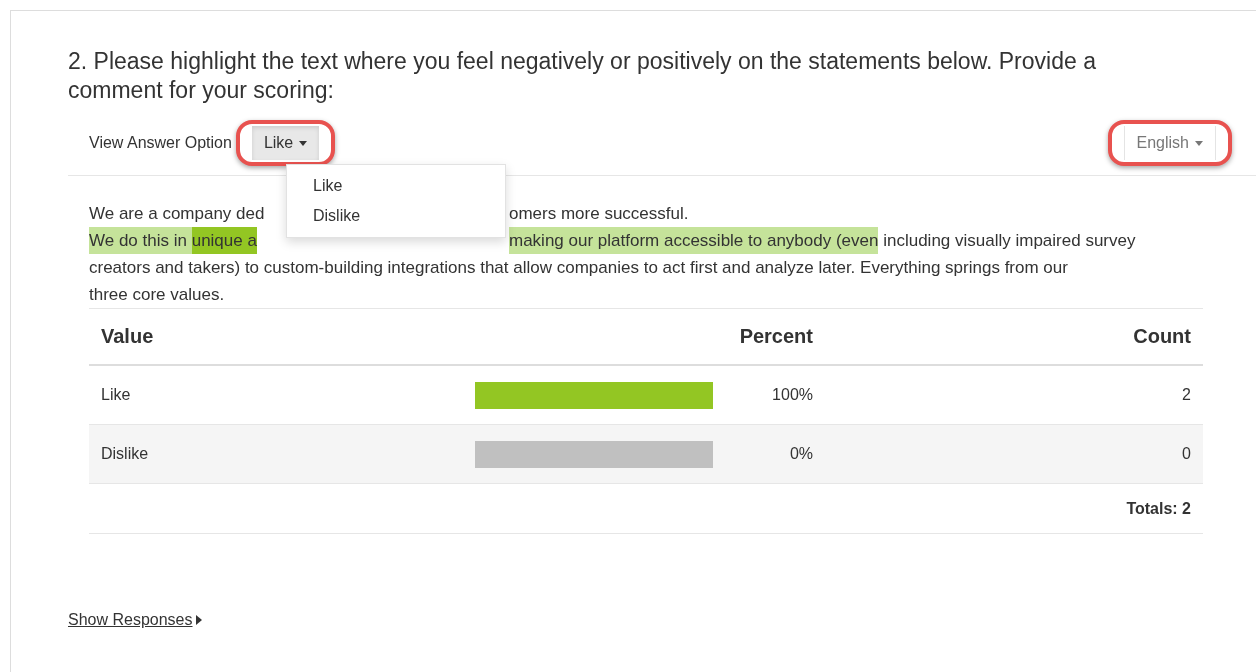 This screenshot has height=672, width=1256. What do you see at coordinates (775, 336) in the screenshot?
I see `column-header: Percent` at bounding box center [775, 336].